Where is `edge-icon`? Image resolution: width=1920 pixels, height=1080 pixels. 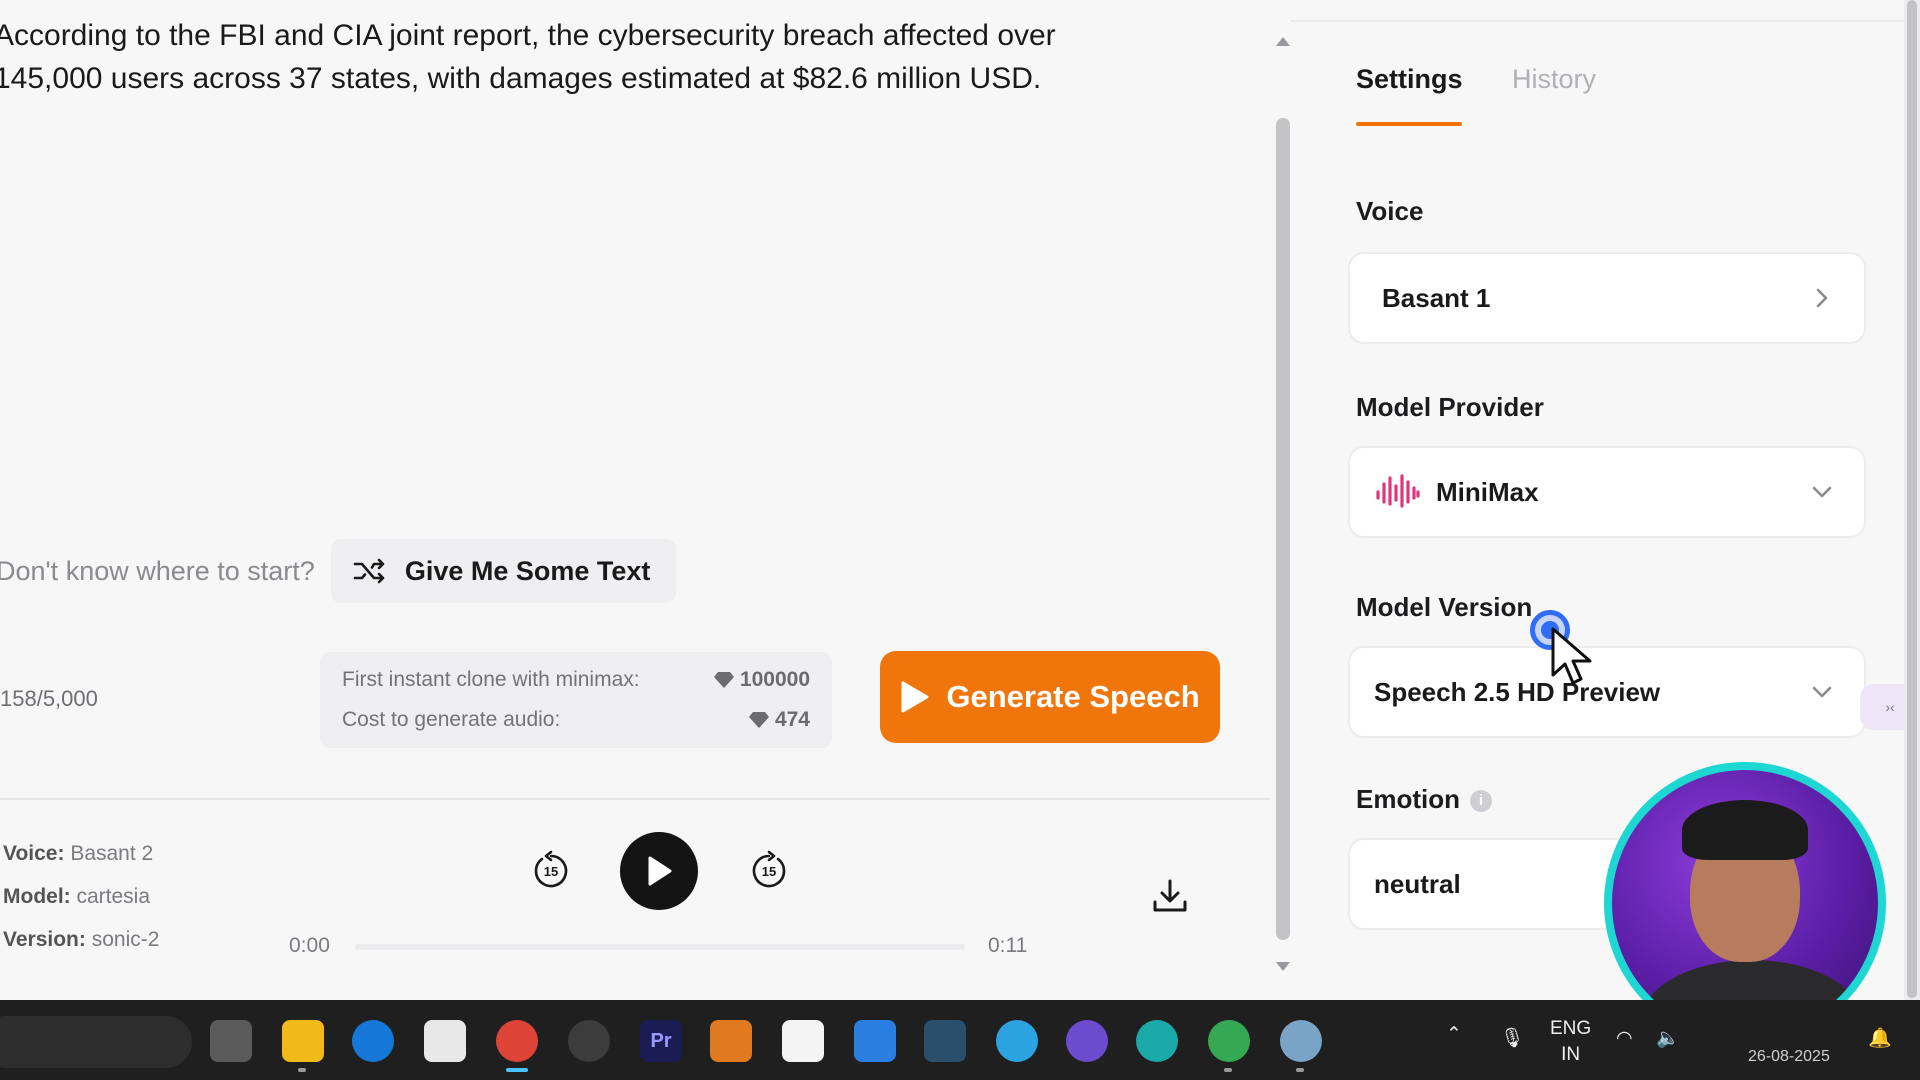
edge-icon is located at coordinates (373, 1041).